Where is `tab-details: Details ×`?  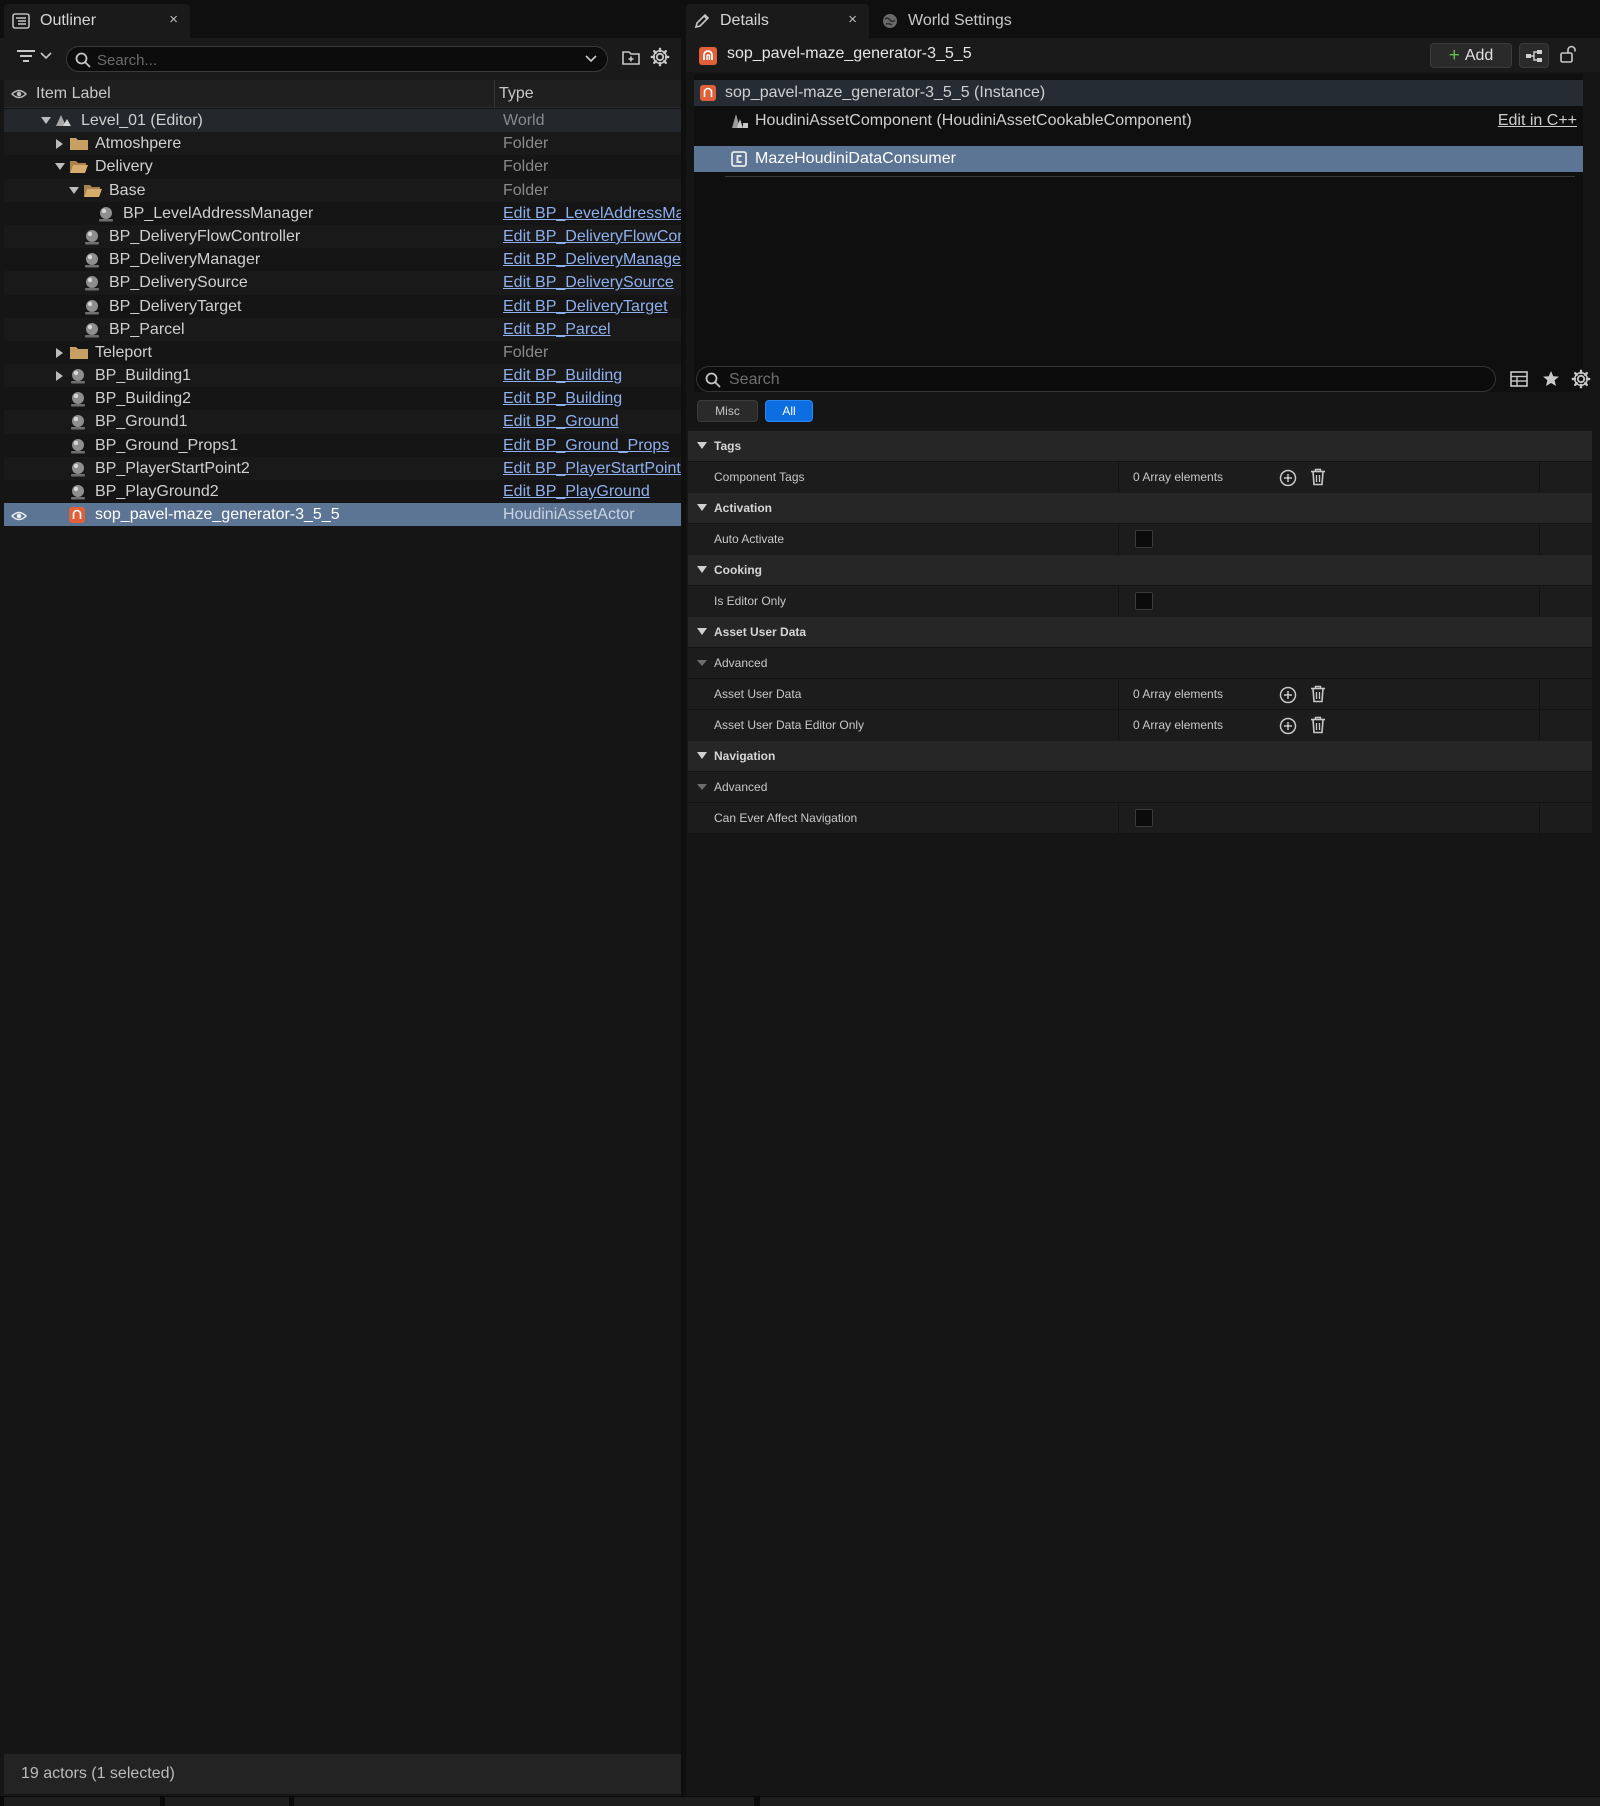
tab-details: Details × is located at coordinates (777, 21).